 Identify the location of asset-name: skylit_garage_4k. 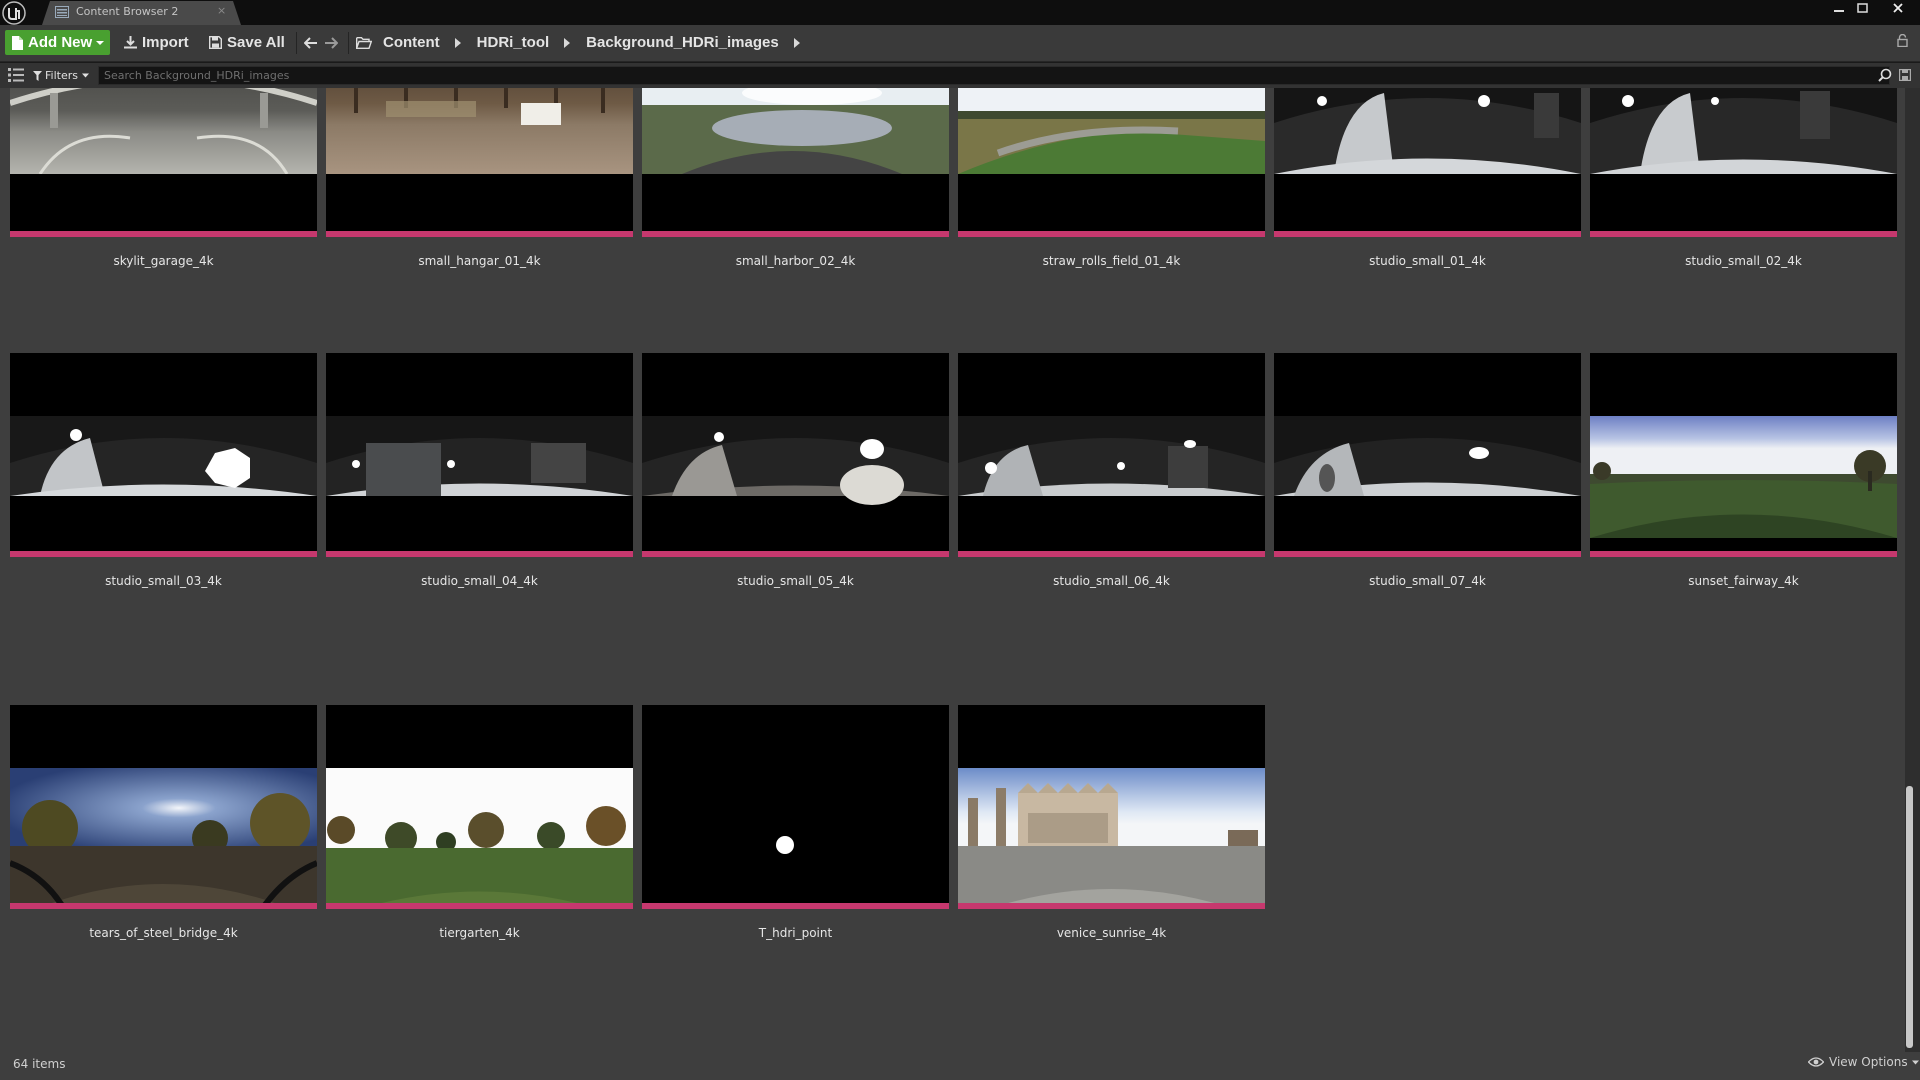
(163, 261).